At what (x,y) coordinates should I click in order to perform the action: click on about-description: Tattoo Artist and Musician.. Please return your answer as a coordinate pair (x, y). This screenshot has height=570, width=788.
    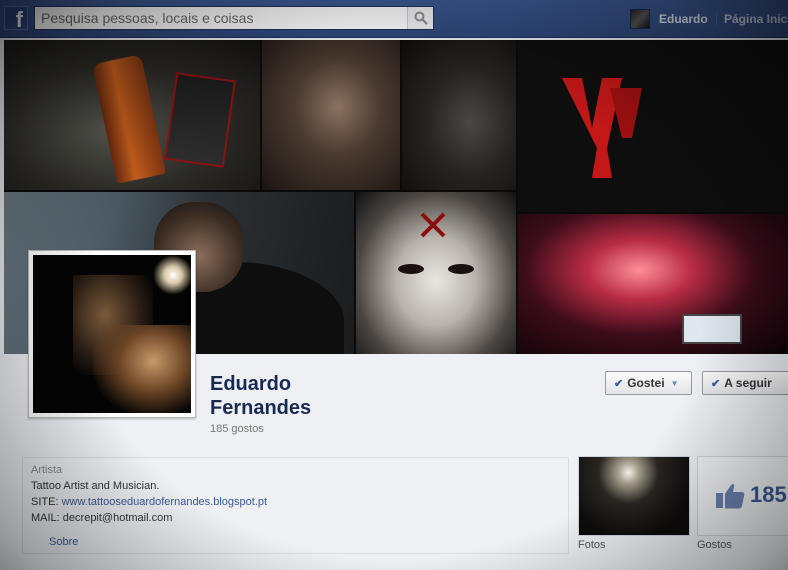
    Looking at the image, I should click on (95, 486).